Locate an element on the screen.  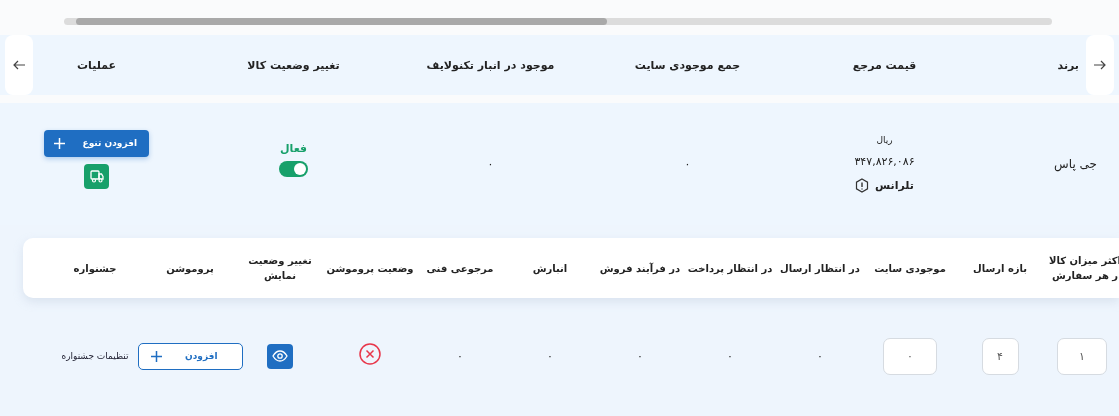
input-field: ۴ is located at coordinates (1000, 356).